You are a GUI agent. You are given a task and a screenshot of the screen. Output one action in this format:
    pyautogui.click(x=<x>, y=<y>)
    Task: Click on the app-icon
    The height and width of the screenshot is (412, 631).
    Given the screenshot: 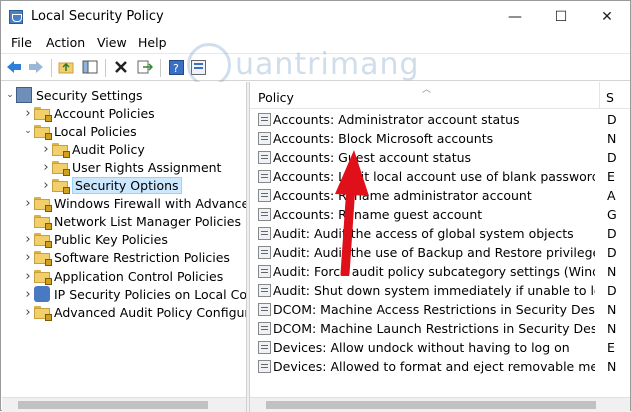 What is the action you would take?
    pyautogui.click(x=16, y=17)
    